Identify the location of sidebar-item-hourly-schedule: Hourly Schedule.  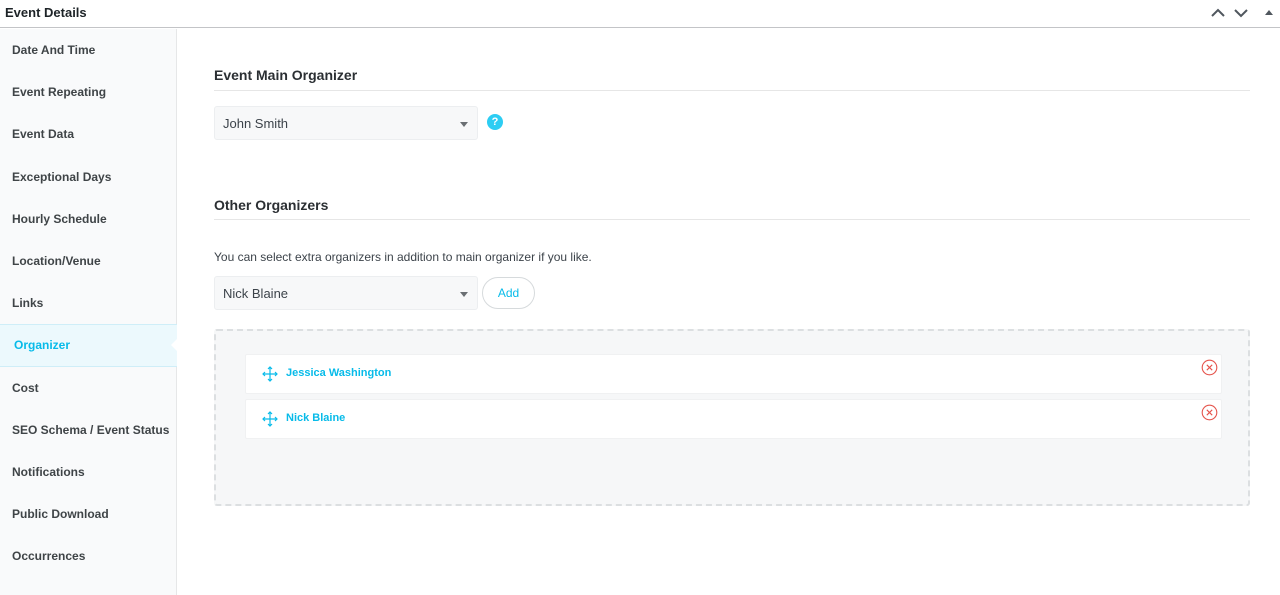
(88, 219).